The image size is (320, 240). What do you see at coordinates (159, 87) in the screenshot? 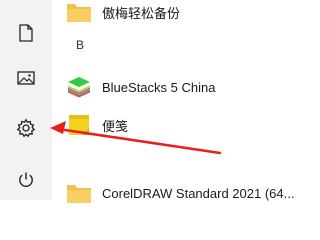
I see `list-item-label: BlueStacks 5 China` at bounding box center [159, 87].